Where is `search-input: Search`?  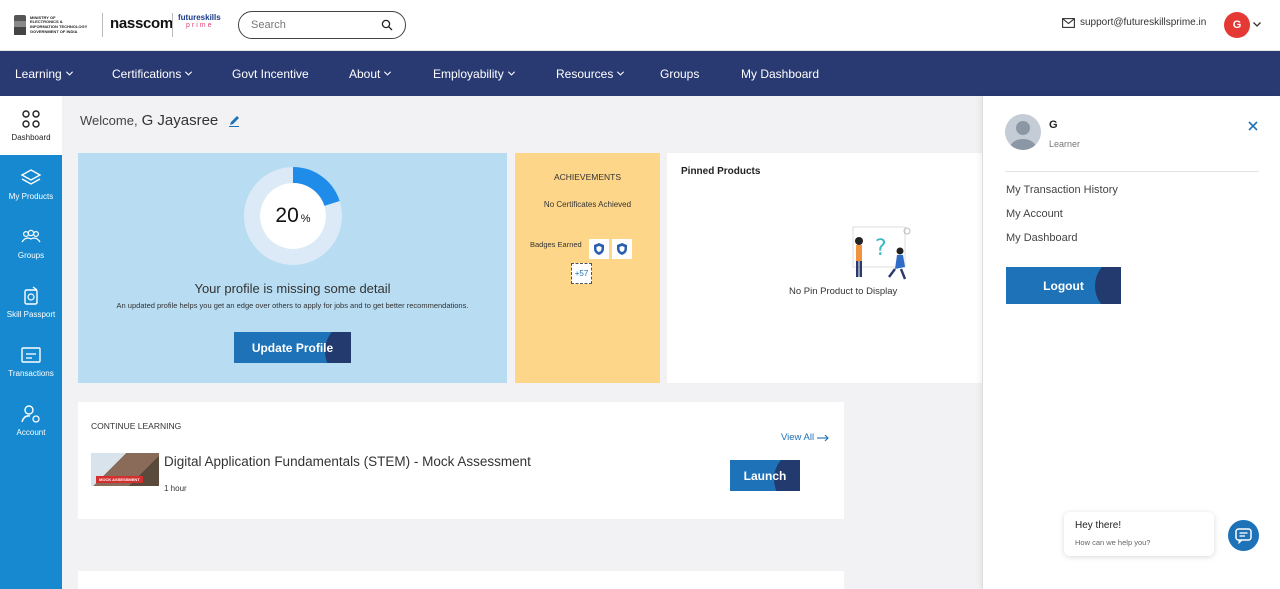 search-input: Search is located at coordinates (316, 25).